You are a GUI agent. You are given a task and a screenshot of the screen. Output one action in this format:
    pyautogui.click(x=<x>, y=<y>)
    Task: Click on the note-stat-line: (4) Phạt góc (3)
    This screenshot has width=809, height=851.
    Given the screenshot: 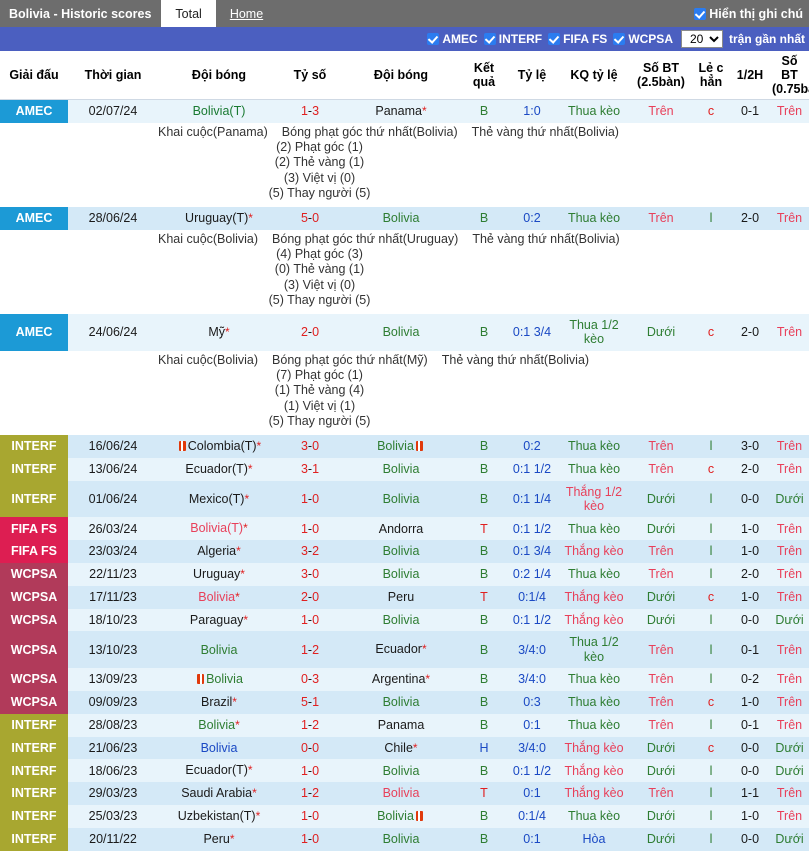 What is the action you would take?
    pyautogui.click(x=319, y=254)
    